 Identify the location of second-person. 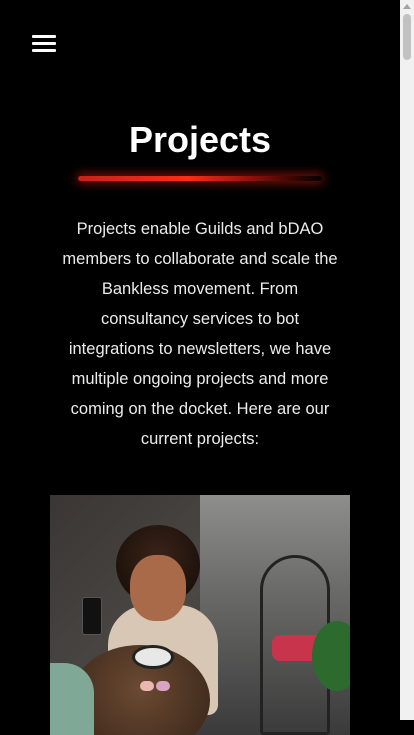
(72, 699).